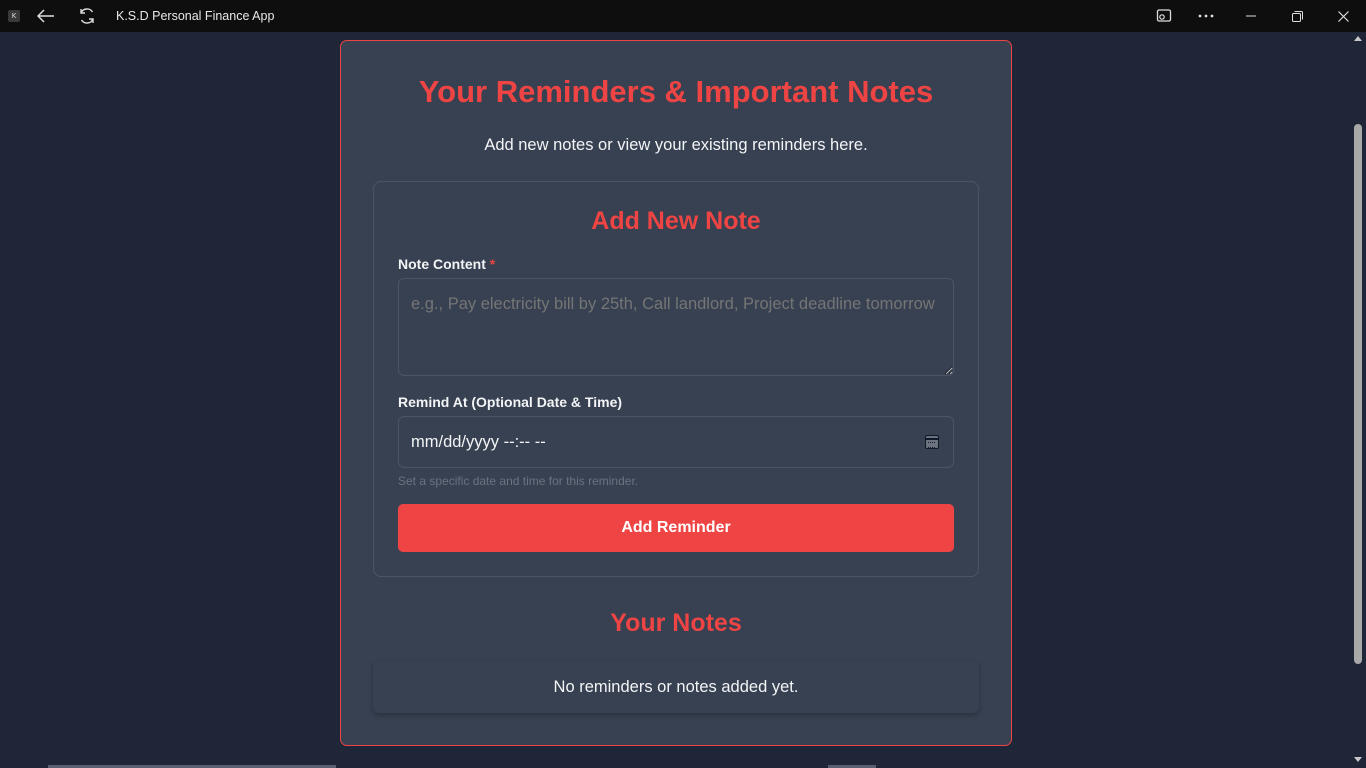  I want to click on minimize-icon, so click(1251, 16).